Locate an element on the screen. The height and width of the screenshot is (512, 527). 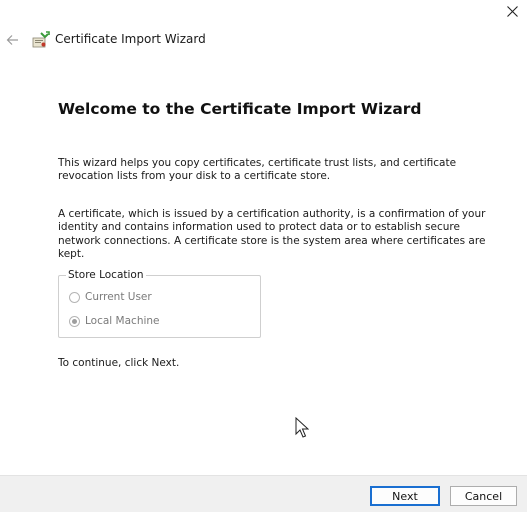
cancel-button: Cancel is located at coordinates (483, 496).